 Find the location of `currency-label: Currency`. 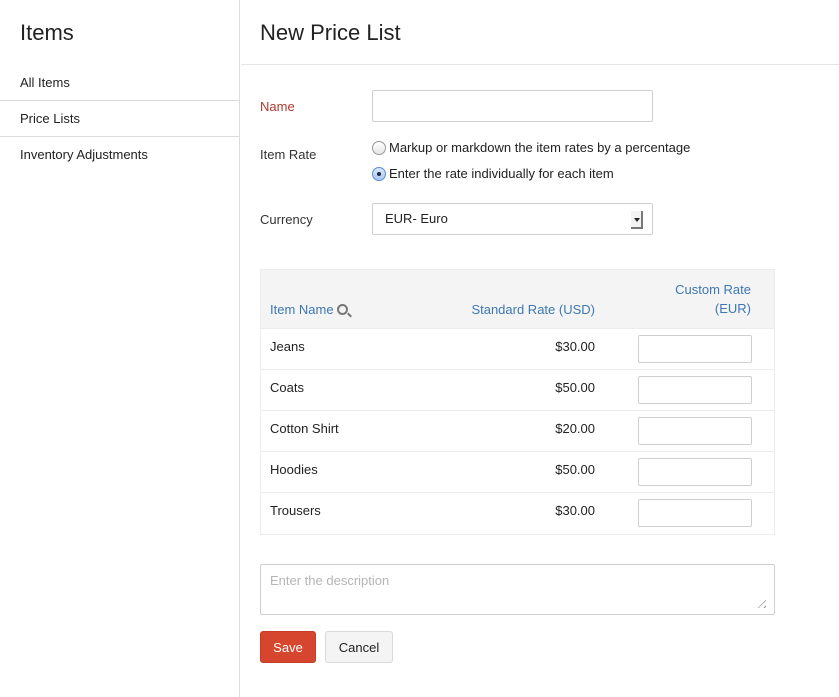

currency-label: Currency is located at coordinates (286, 219).